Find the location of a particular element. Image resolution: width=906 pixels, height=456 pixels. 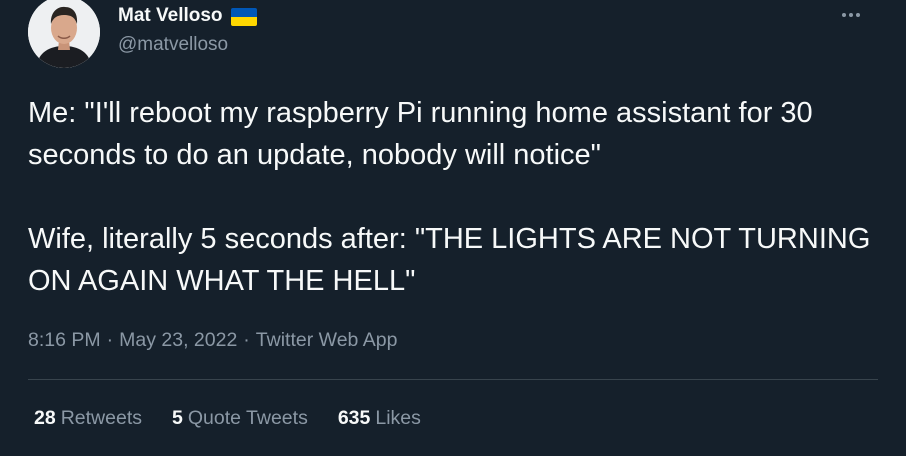

author-name-row: Mat Velloso is located at coordinates (187, 16).